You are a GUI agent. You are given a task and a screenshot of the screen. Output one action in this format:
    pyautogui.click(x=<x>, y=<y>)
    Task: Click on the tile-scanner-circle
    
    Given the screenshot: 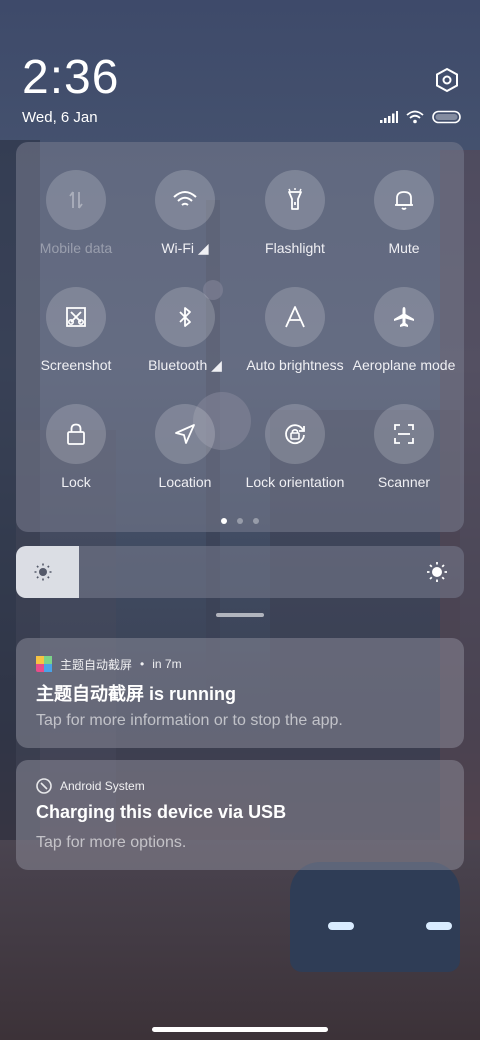 What is the action you would take?
    pyautogui.click(x=404, y=434)
    